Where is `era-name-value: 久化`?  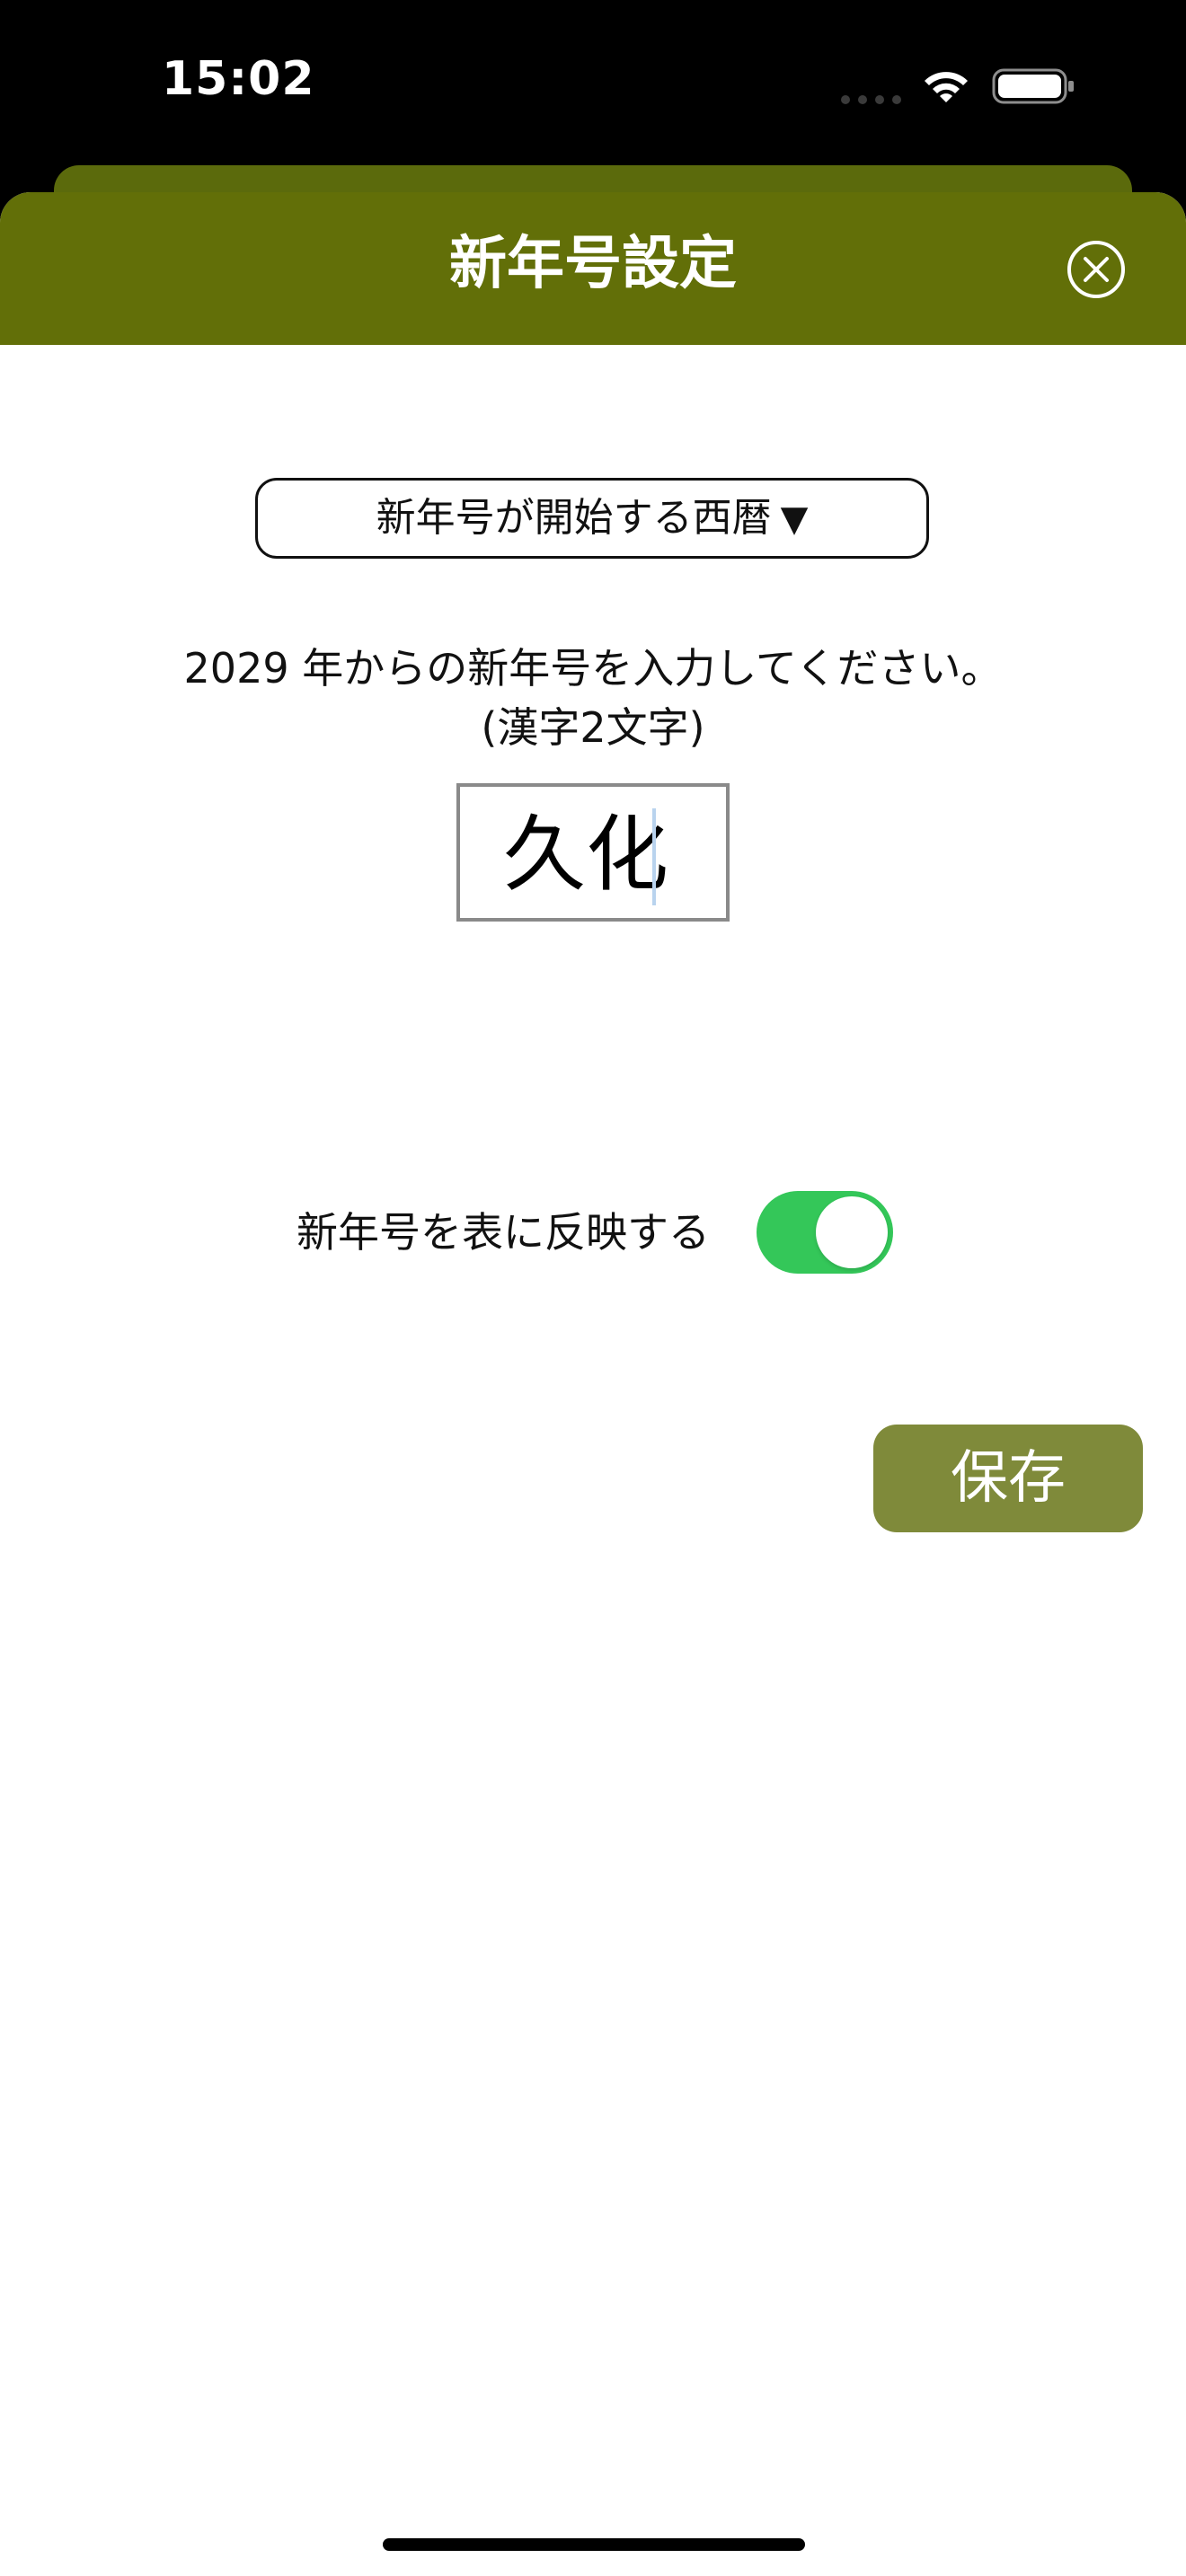
era-name-value: 久化 is located at coordinates (586, 855).